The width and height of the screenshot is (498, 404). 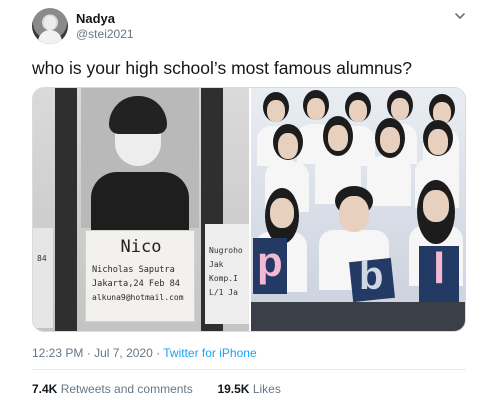 I want to click on card-name: Nico, so click(x=141, y=247).